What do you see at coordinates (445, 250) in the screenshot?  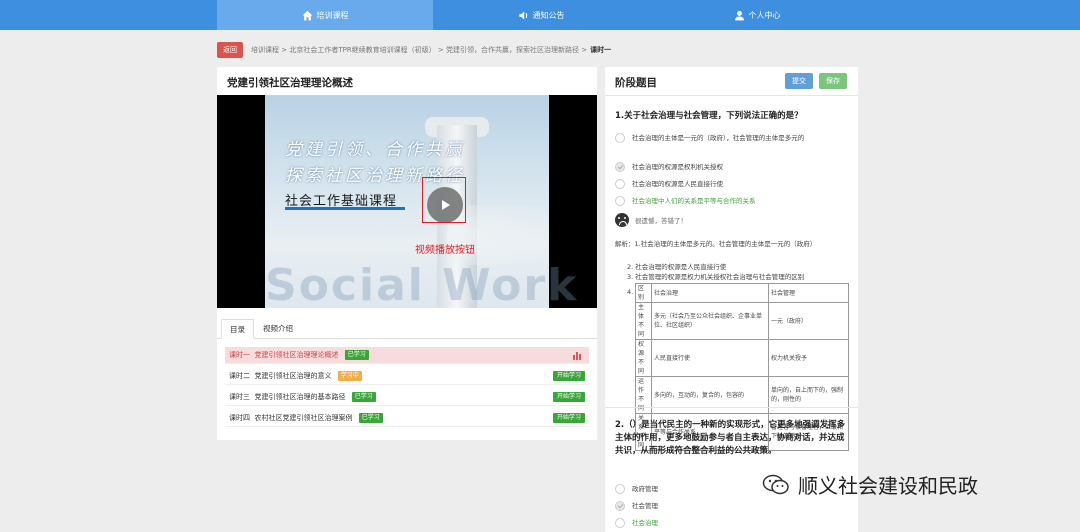 I see `play-button-annotation: 视频播放按钮` at bounding box center [445, 250].